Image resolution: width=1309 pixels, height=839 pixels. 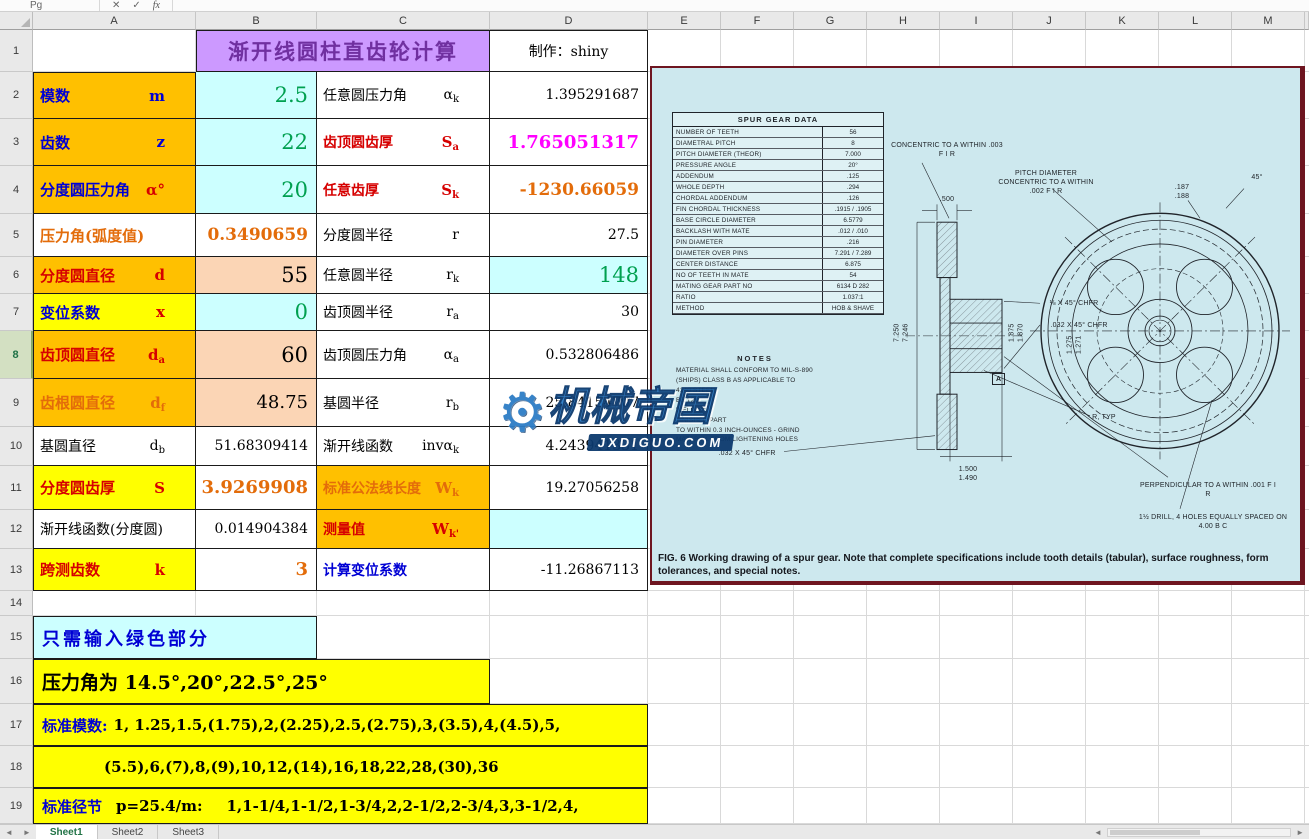 I want to click on cell-d16, so click(x=569, y=681).